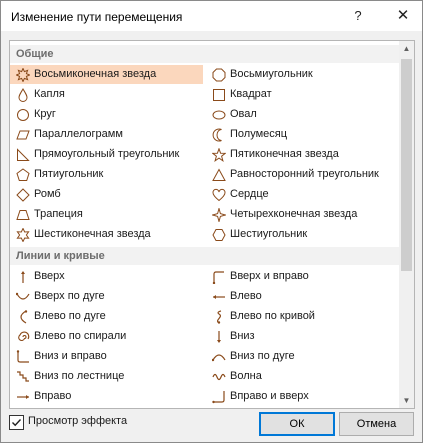 The image size is (423, 443). What do you see at coordinates (302, 134) in the screenshot?
I see `path-item: Полумесяц` at bounding box center [302, 134].